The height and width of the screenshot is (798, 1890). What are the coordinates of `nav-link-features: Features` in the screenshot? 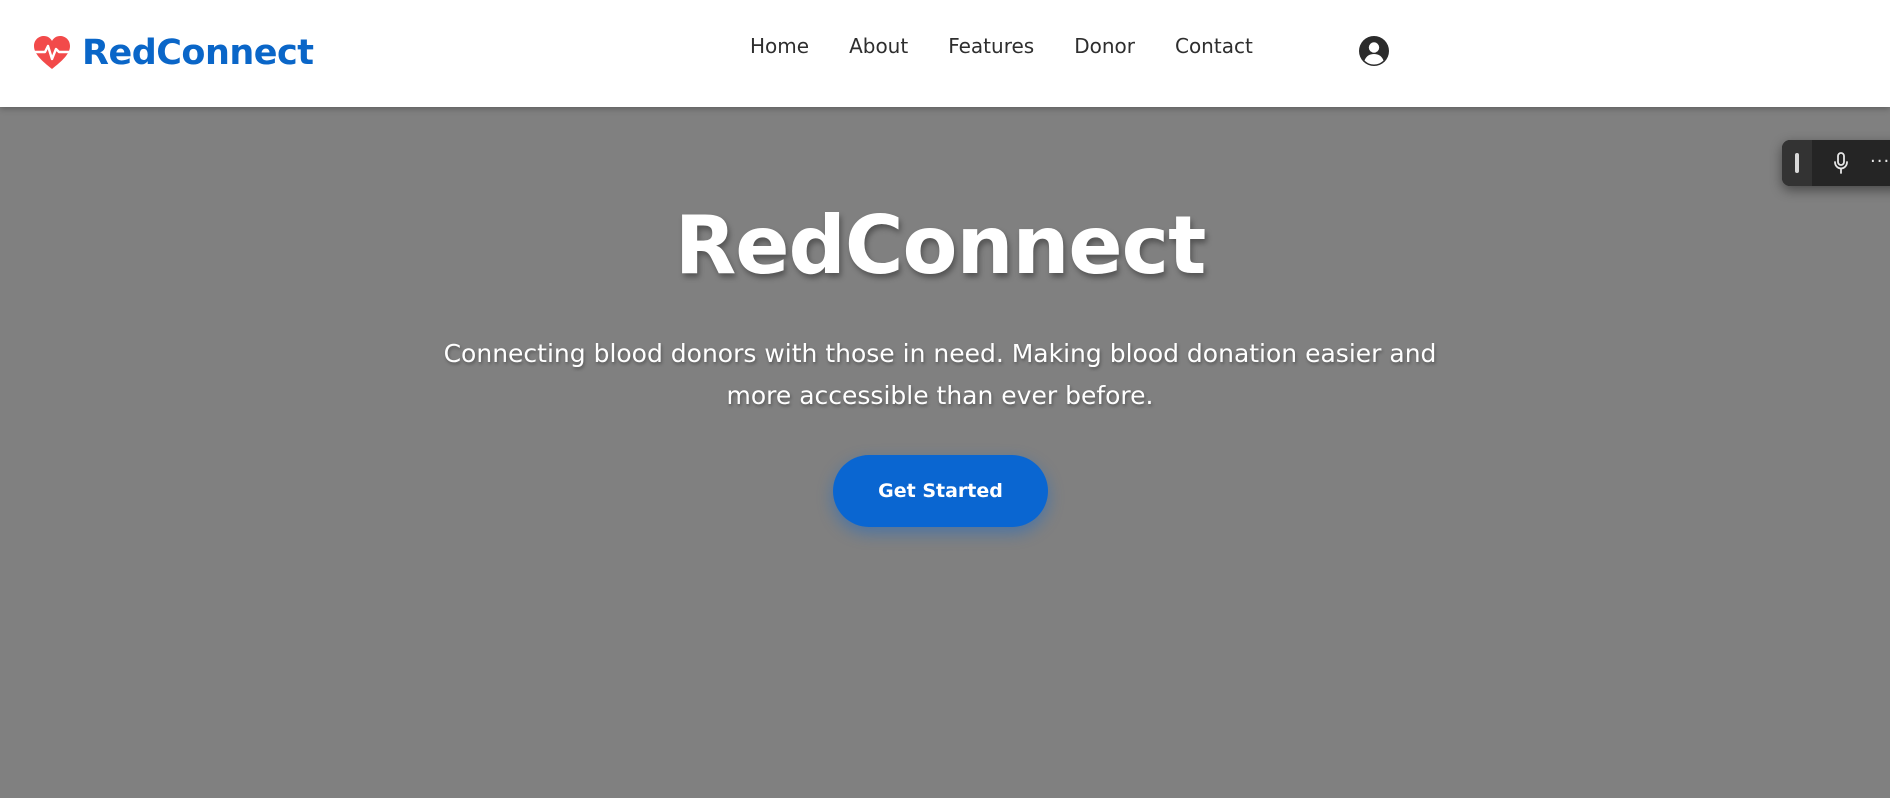 It's located at (991, 46).